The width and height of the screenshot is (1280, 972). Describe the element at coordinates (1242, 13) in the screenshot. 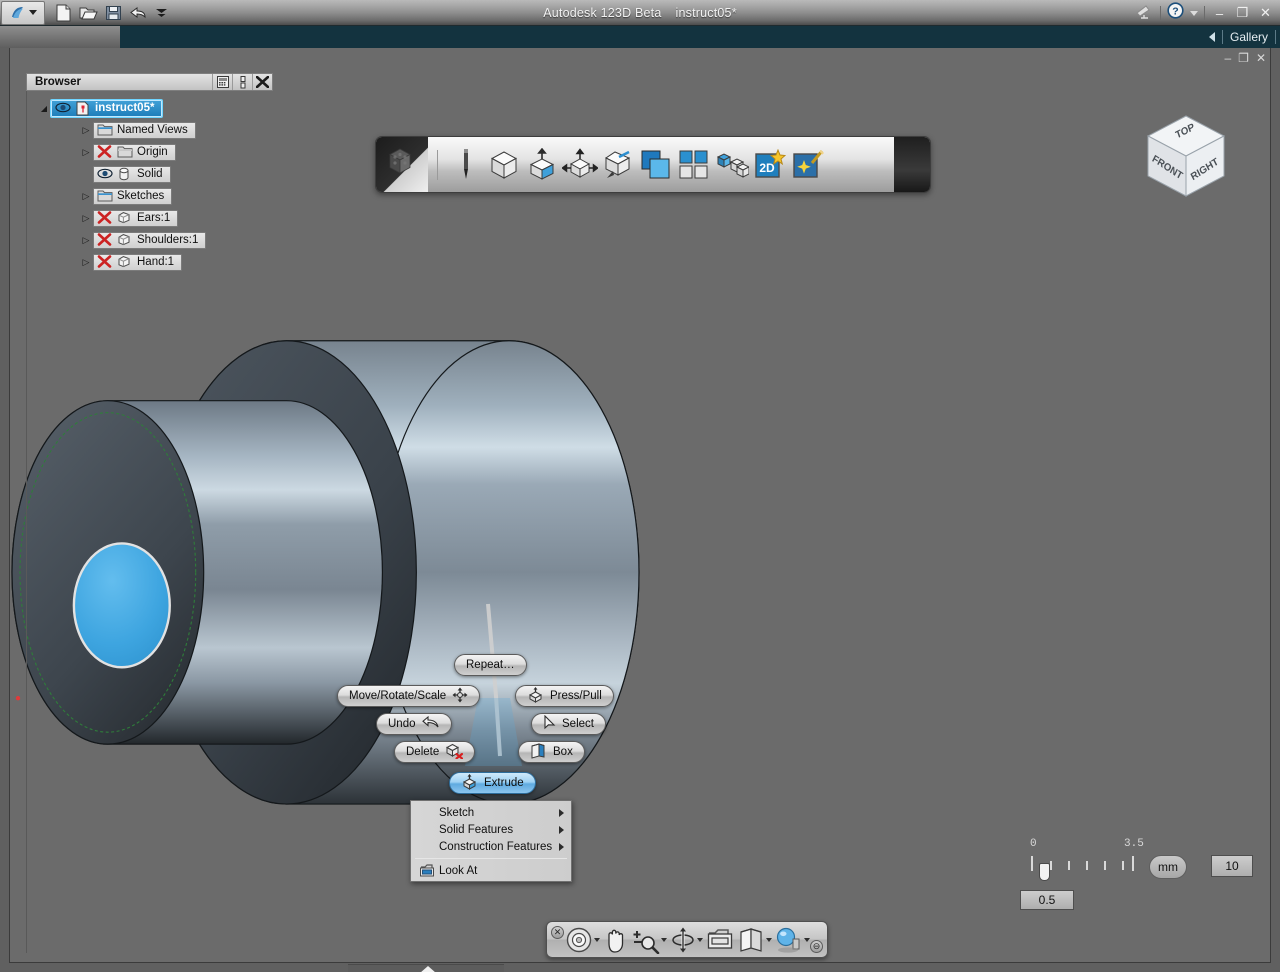

I see `restore-button: ❐` at that location.